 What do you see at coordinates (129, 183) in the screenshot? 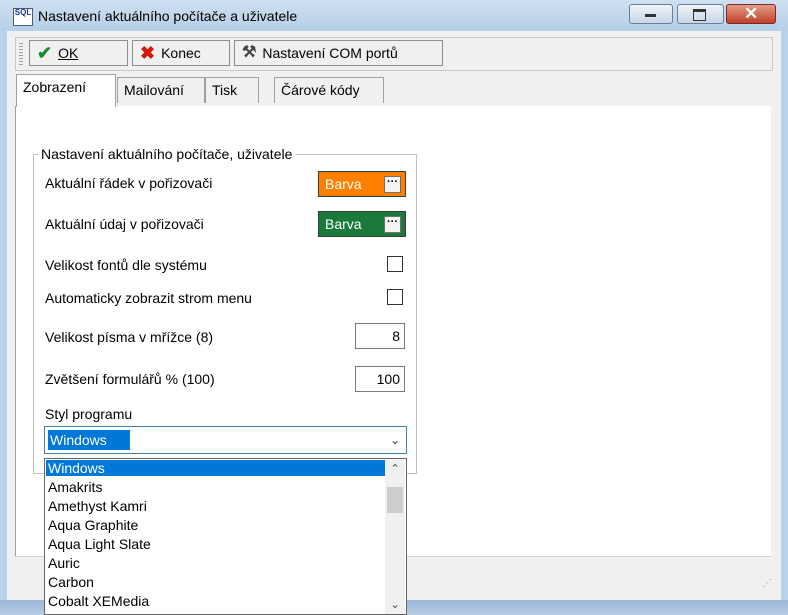
I see `current-line-label: Aktuální řádek v pořizovači` at bounding box center [129, 183].